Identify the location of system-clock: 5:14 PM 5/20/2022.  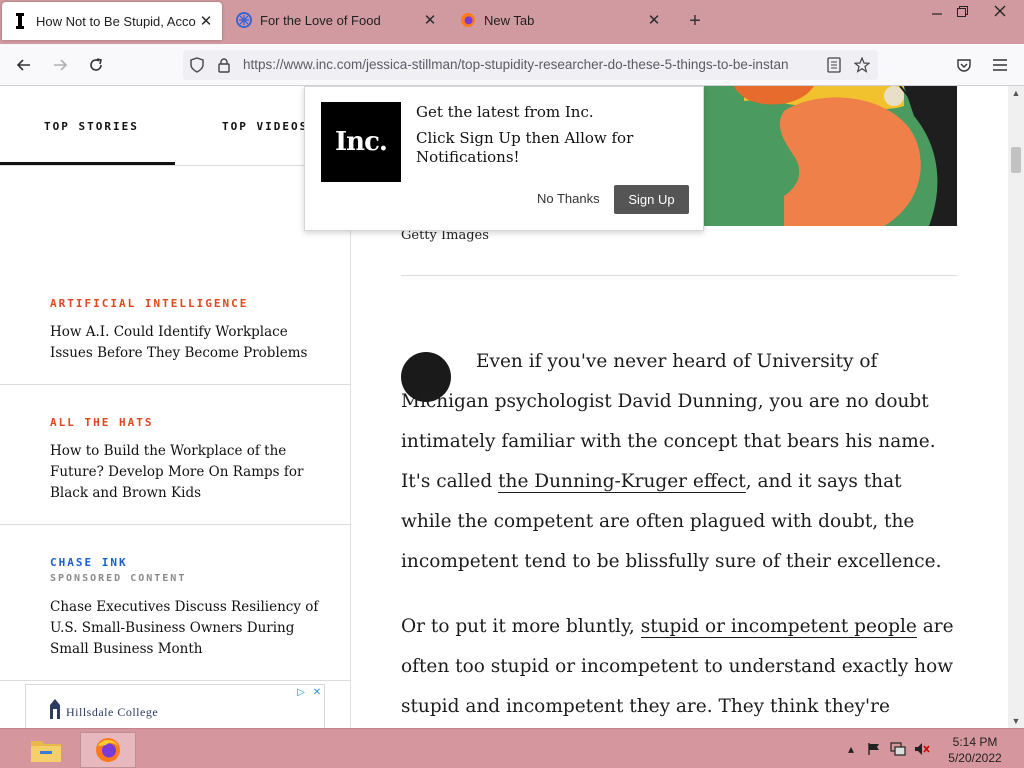
(975, 750).